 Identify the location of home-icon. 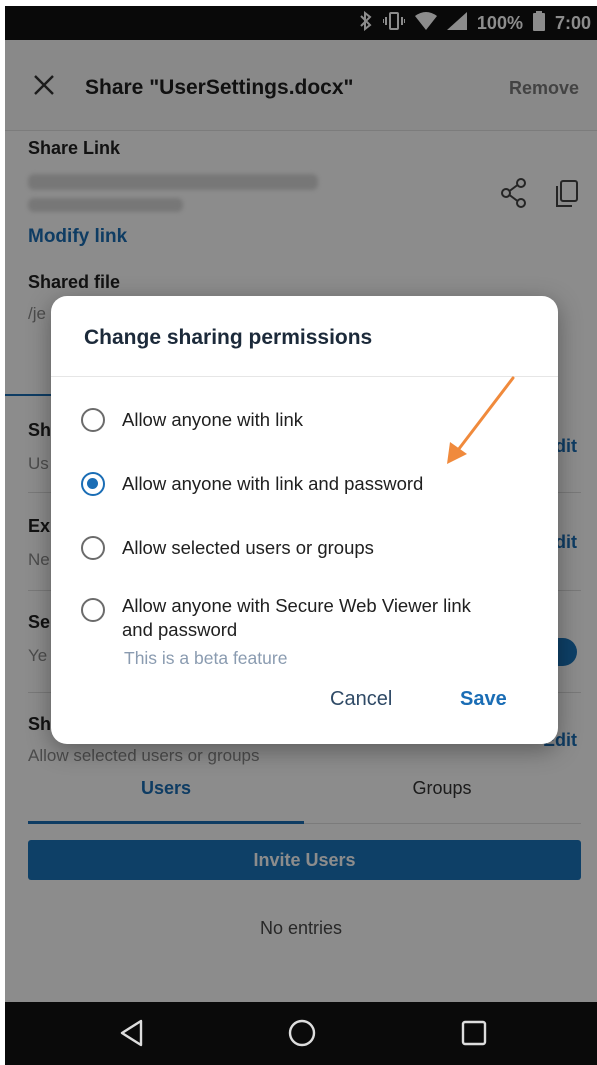
(302, 1033).